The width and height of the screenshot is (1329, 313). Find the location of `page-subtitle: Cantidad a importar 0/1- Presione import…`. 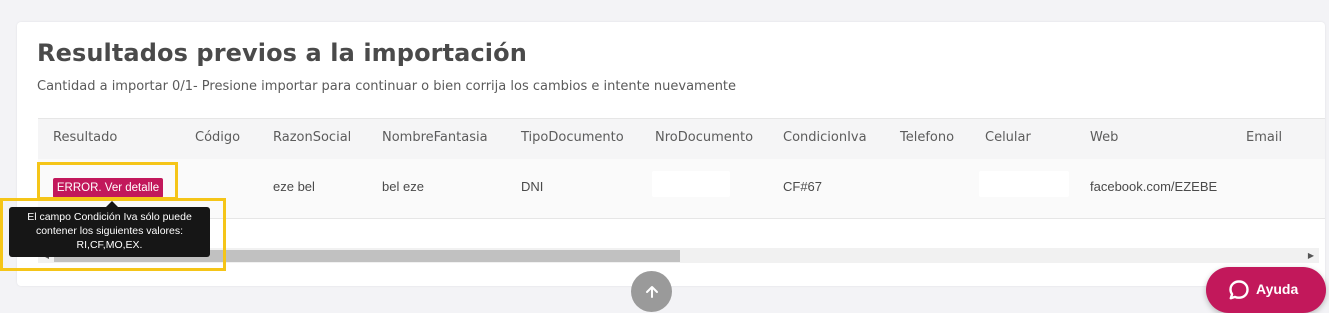

page-subtitle: Cantidad a importar 0/1- Presione import… is located at coordinates (387, 86).